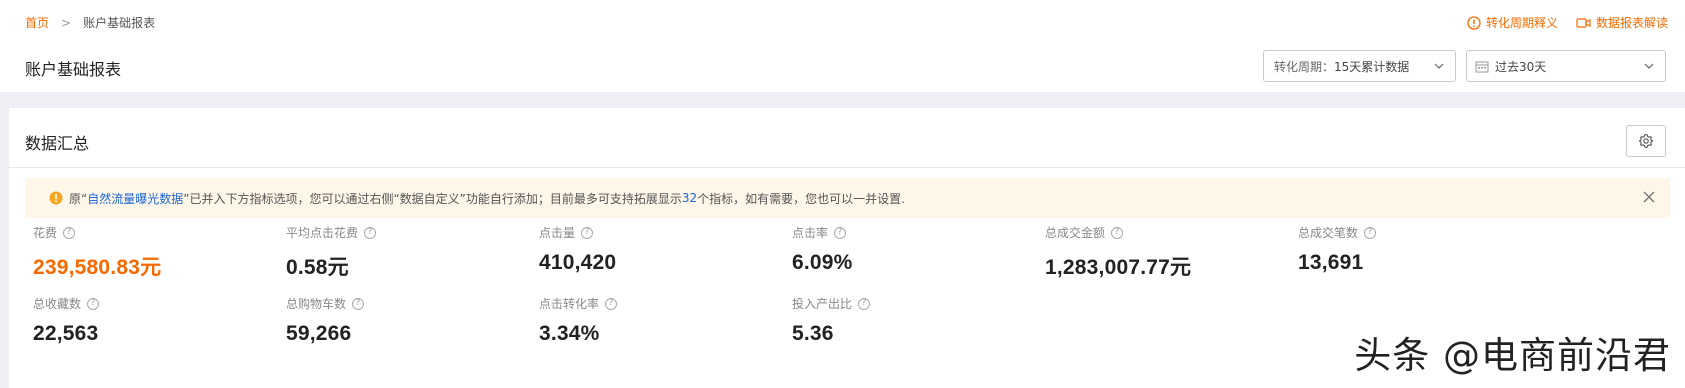 The width and height of the screenshot is (1685, 388). I want to click on metric-value: 410,420, so click(578, 262).